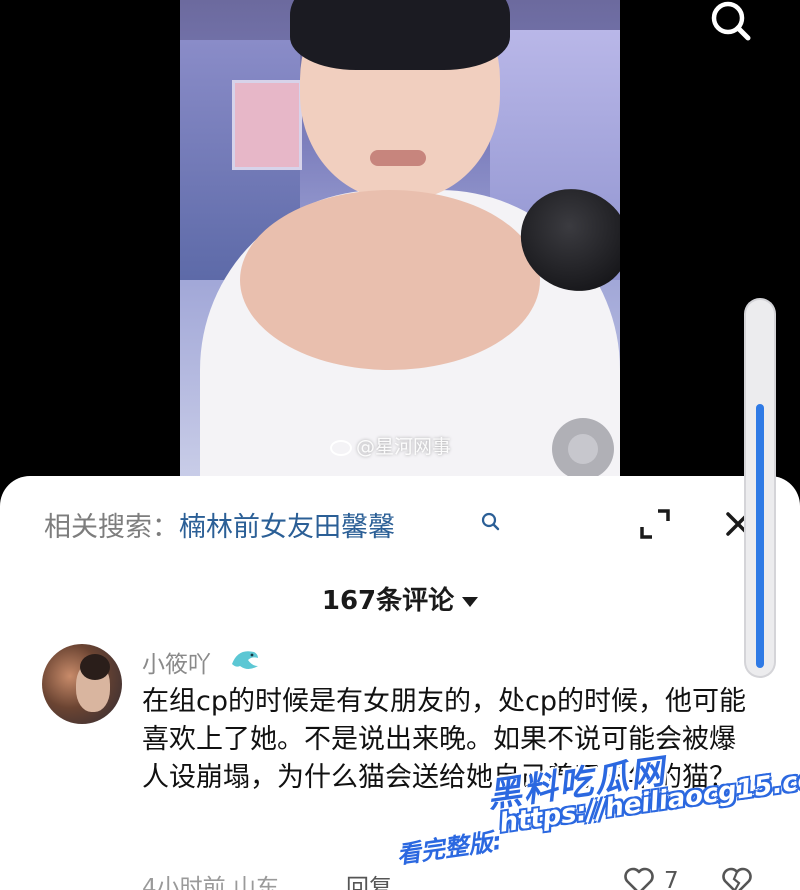 Image resolution: width=800 pixels, height=890 pixels. I want to click on comment-time-location: 4小时前 山东, so click(210, 882).